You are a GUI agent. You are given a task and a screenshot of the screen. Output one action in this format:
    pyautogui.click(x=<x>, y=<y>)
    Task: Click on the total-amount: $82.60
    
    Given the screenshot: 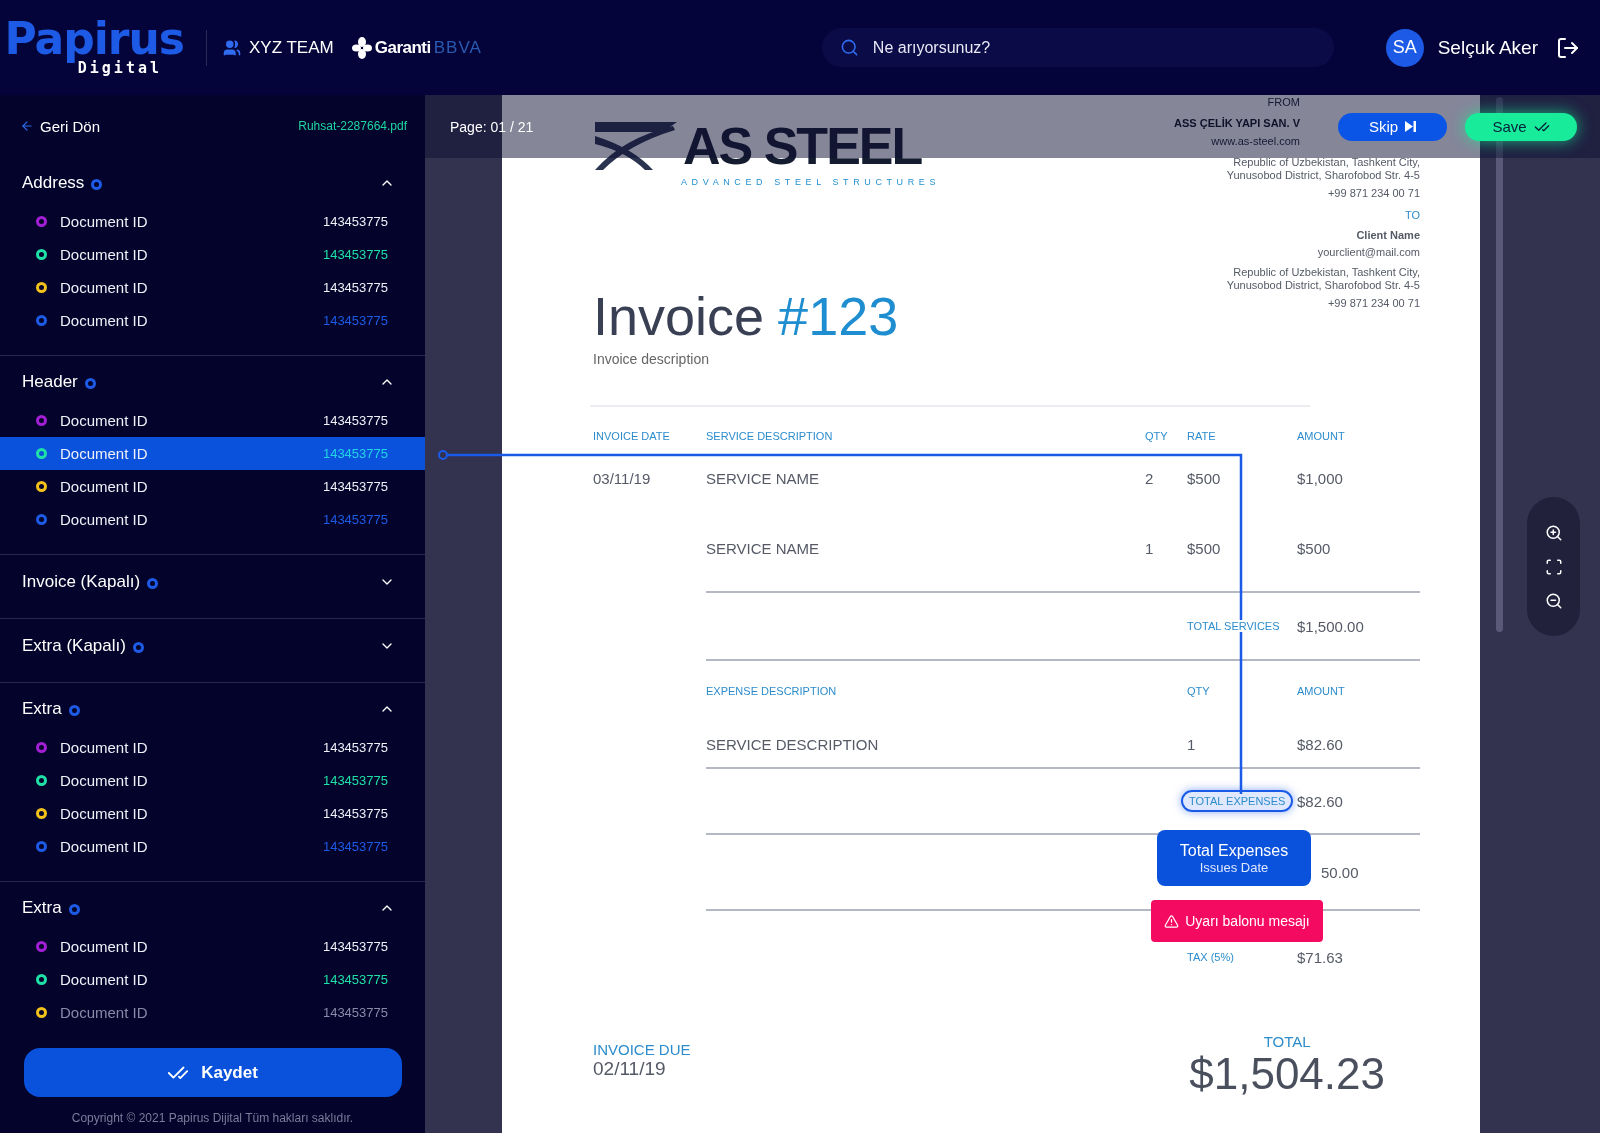 What is the action you would take?
    pyautogui.click(x=1320, y=801)
    